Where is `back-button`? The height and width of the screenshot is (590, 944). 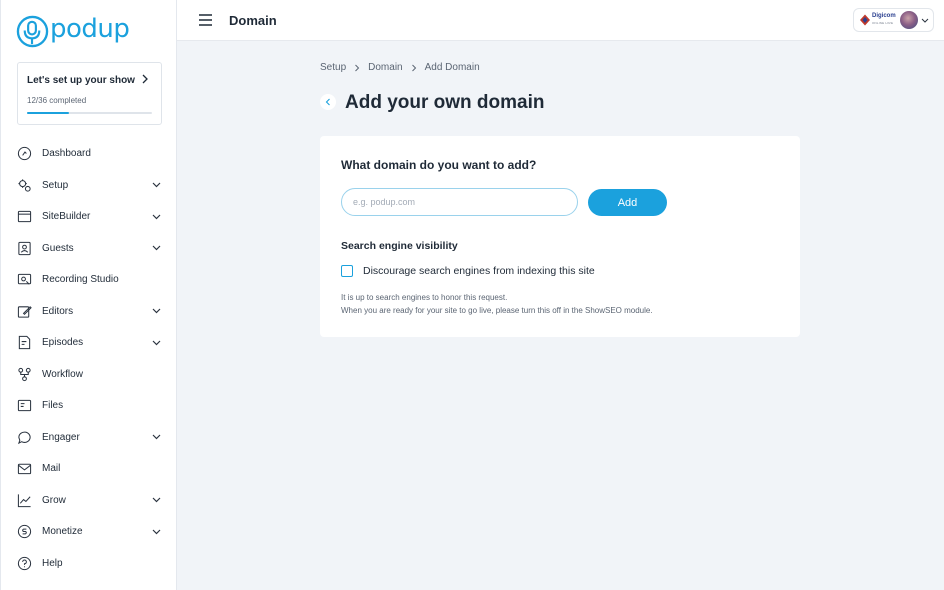 back-button is located at coordinates (328, 102).